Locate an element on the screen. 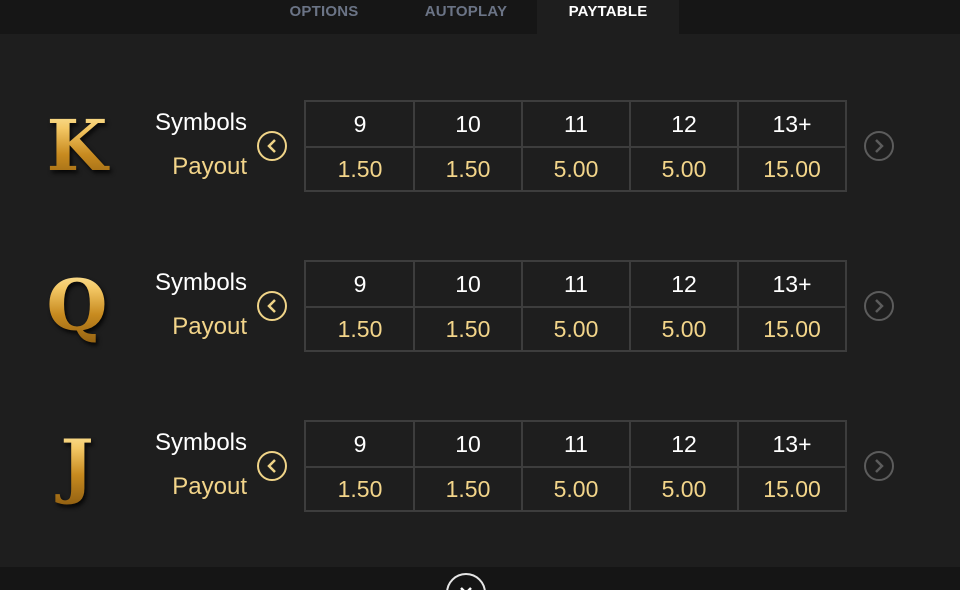  footer-bar is located at coordinates (480, 578).